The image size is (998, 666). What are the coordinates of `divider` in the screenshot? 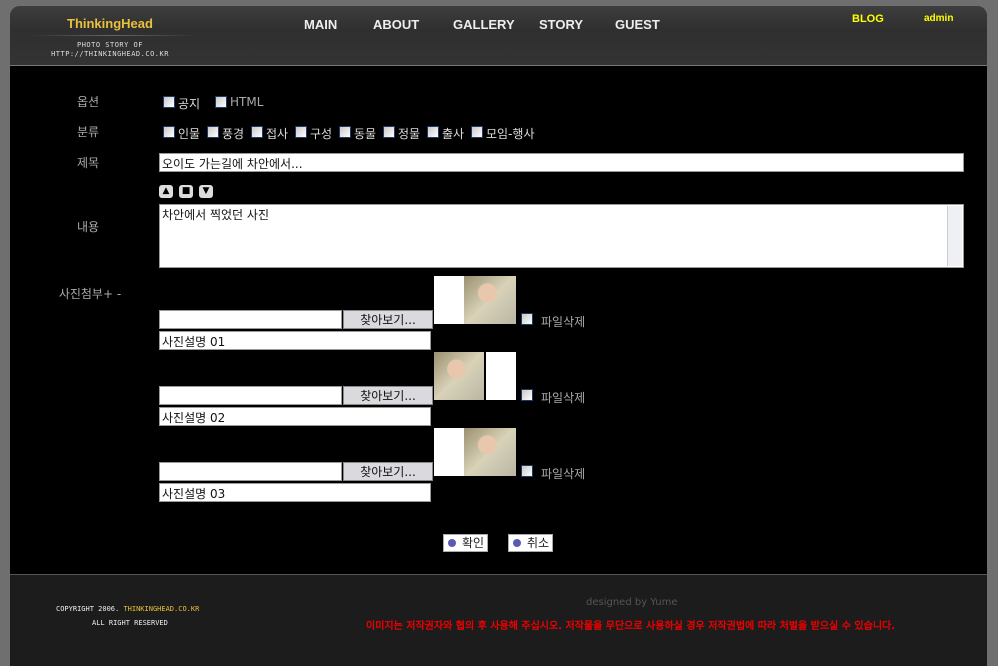 It's located at (113, 35).